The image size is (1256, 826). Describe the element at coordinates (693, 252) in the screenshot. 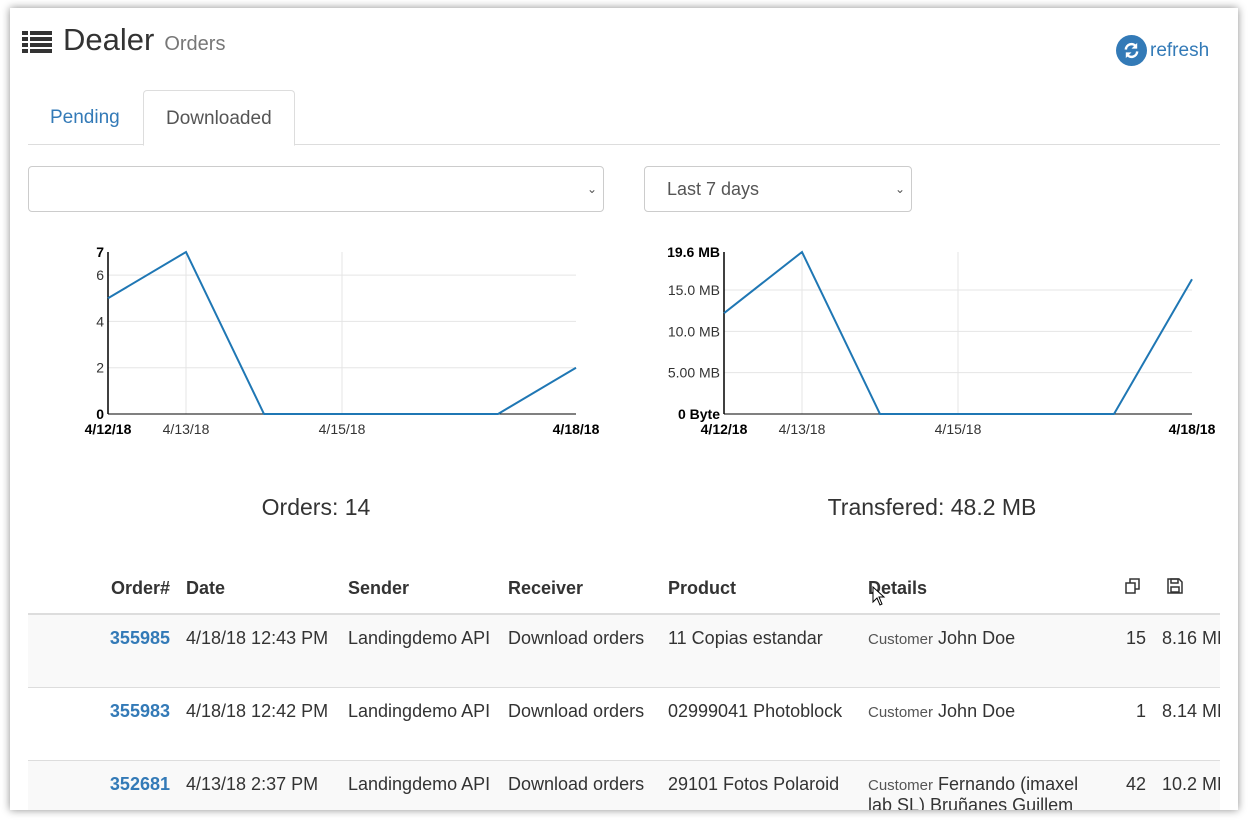

I see `y-tick-label: 19.6 MB` at that location.